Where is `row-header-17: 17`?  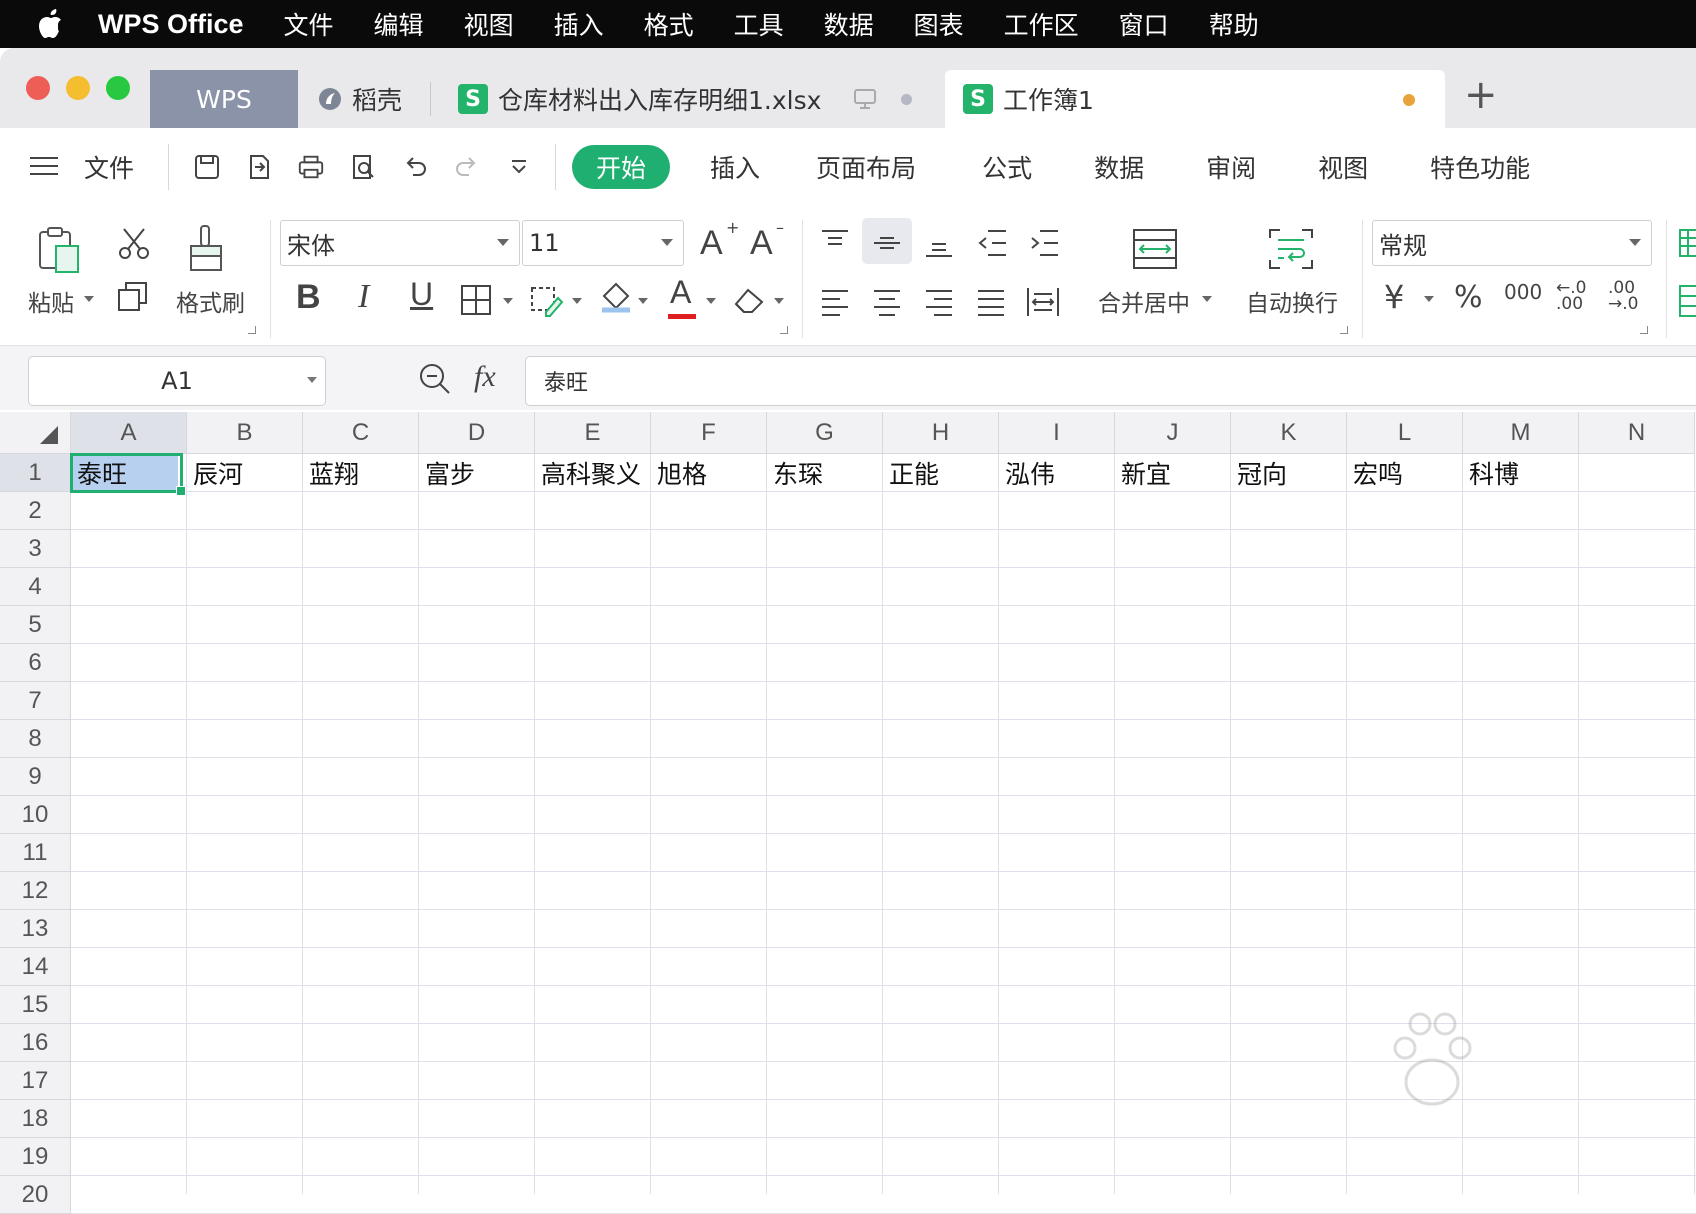
row-header-17: 17 is located at coordinates (35, 1081).